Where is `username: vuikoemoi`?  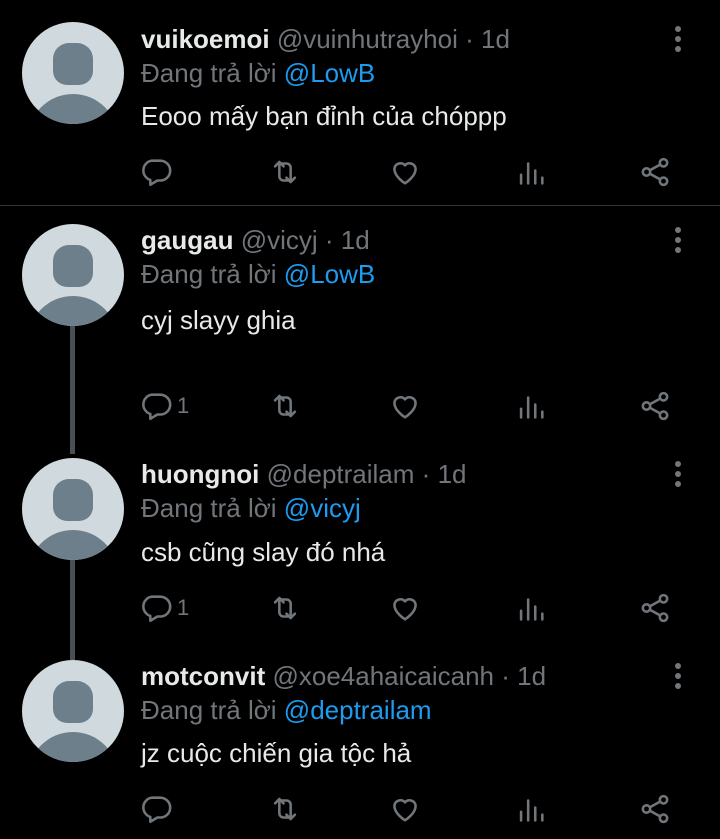
username: vuikoemoi is located at coordinates (205, 39).